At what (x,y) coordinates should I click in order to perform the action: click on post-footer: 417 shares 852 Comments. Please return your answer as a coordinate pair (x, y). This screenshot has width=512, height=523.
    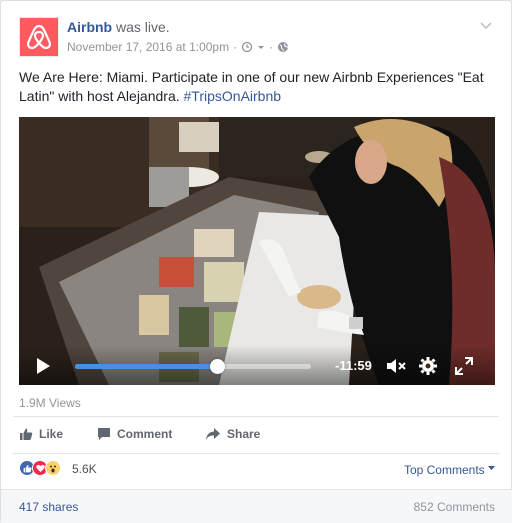
    Looking at the image, I should click on (256, 506).